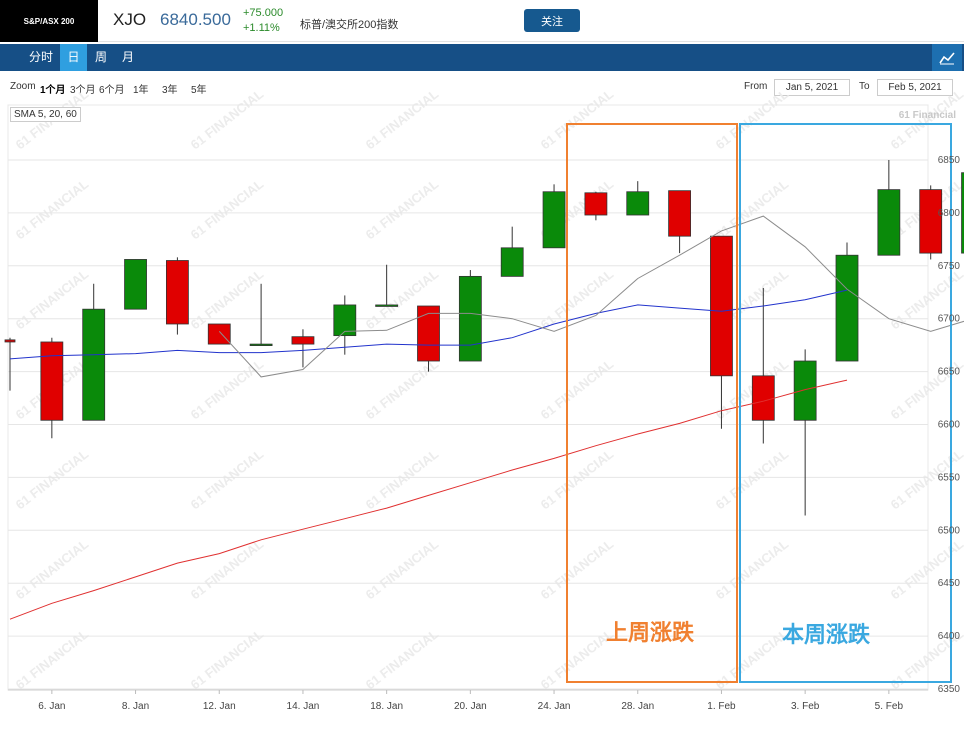 The width and height of the screenshot is (964, 729). I want to click on x-tick-label: 1. Feb, so click(721, 706).